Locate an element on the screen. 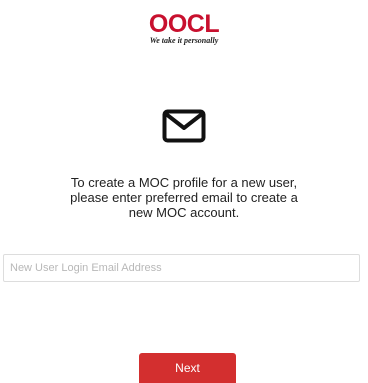 This screenshot has width=368, height=383. logo-tagline: We take it personally is located at coordinates (184, 40).